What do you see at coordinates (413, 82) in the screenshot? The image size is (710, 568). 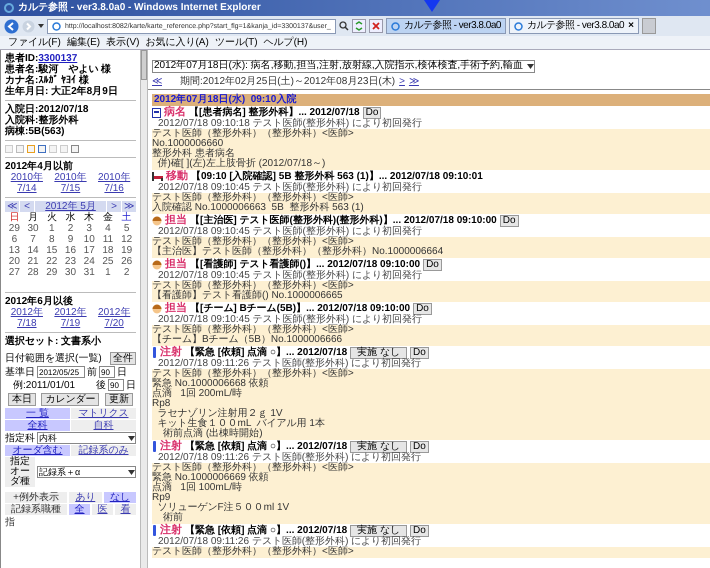 I see `period-nav: ≫` at bounding box center [413, 82].